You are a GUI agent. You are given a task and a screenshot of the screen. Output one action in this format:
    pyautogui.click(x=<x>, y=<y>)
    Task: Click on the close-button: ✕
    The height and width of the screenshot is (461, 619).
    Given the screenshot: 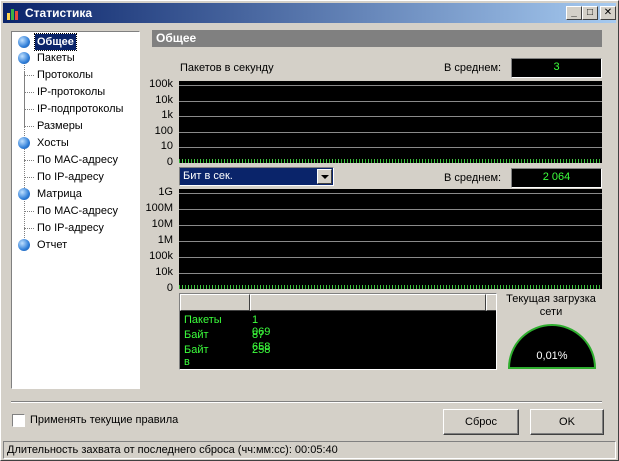 What is the action you would take?
    pyautogui.click(x=608, y=13)
    